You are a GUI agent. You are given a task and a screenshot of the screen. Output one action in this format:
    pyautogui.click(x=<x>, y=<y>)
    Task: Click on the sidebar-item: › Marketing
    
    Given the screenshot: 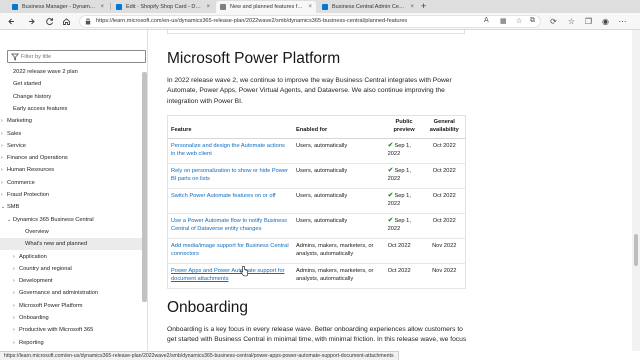 What is the action you would take?
    pyautogui.click(x=71, y=121)
    